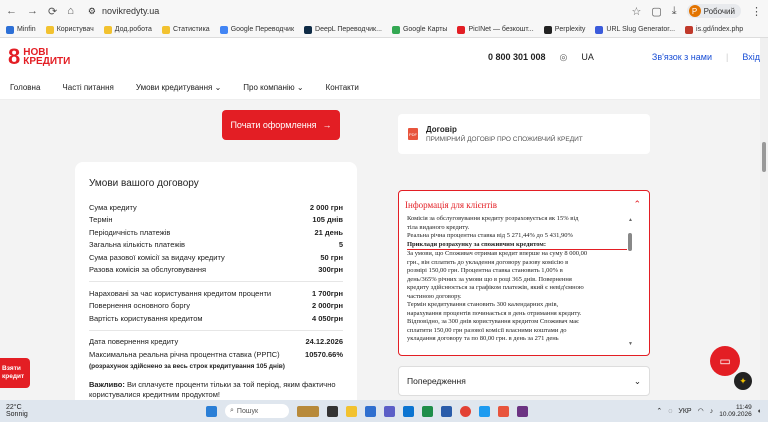 This screenshot has width=768, height=422. Describe the element at coordinates (15, 373) in the screenshot. I see `take-credit-button: Взяти кредит` at that location.